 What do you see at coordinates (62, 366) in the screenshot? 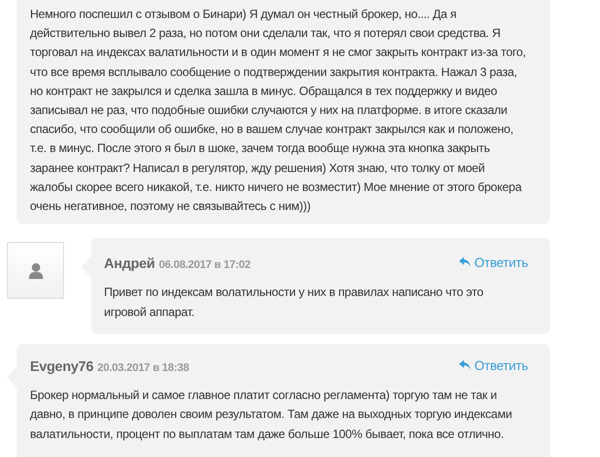
I see `author-name: Evgeny76` at bounding box center [62, 366].